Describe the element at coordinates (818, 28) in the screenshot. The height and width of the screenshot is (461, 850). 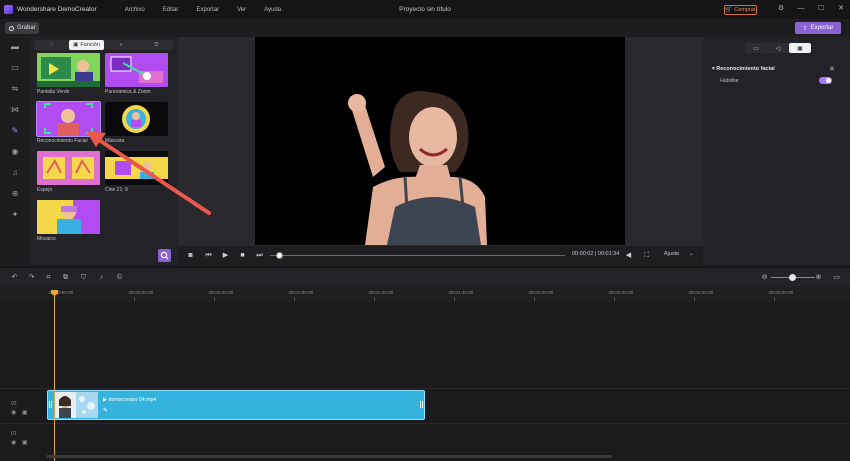
I see `export-button: ⇪ Exportar` at that location.